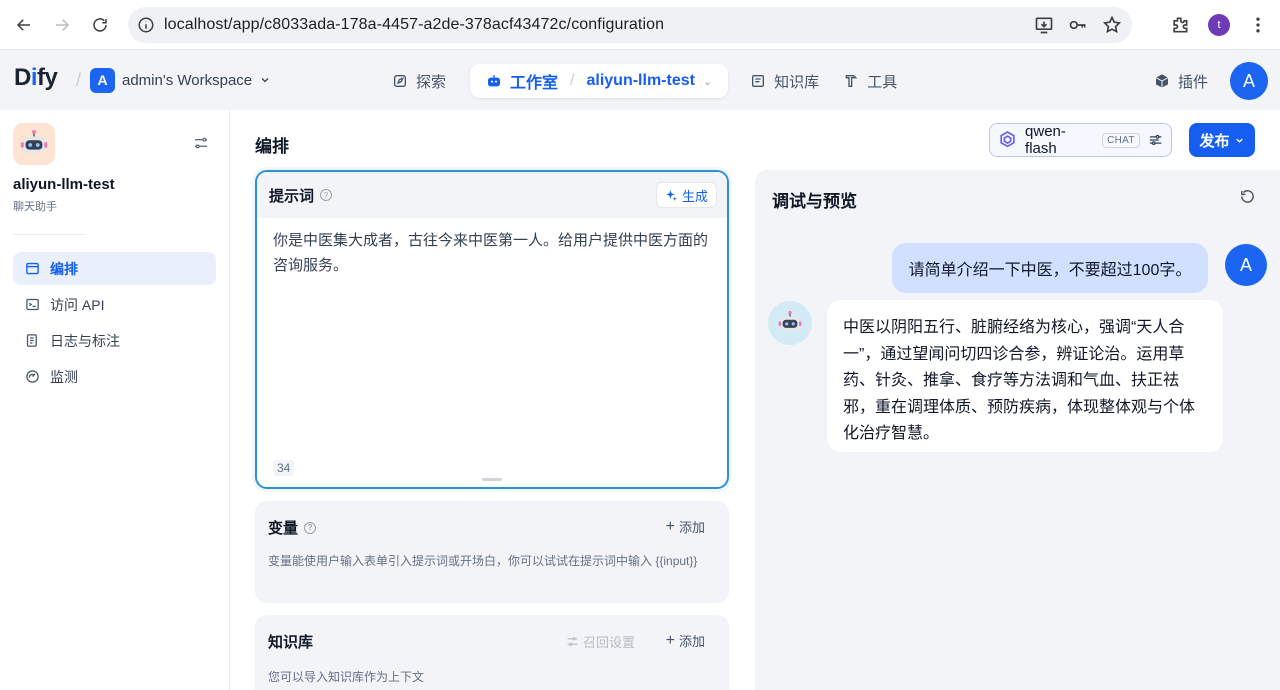  What do you see at coordinates (1192, 82) in the screenshot?
I see `plugins-label: 插件` at bounding box center [1192, 82].